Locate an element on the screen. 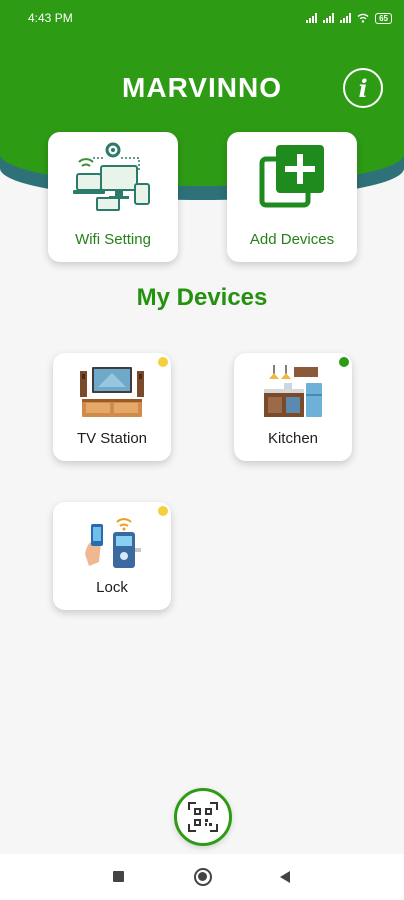  qr-scan-button is located at coordinates (203, 817).